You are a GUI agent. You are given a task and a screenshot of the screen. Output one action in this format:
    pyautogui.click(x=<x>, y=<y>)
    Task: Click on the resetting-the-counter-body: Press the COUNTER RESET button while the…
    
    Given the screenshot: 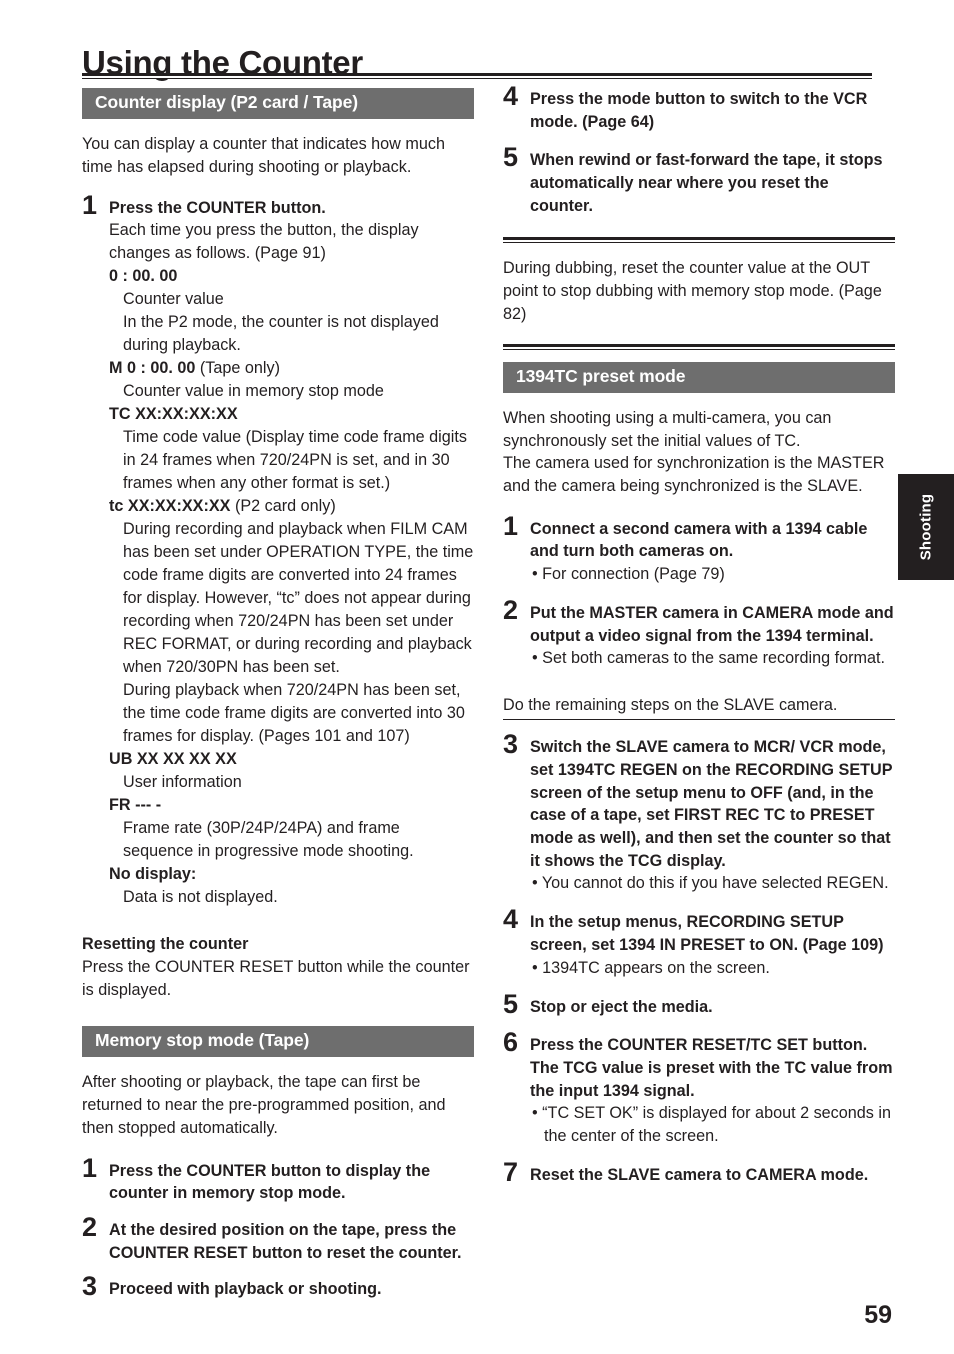 What is the action you would take?
    pyautogui.click(x=276, y=979)
    